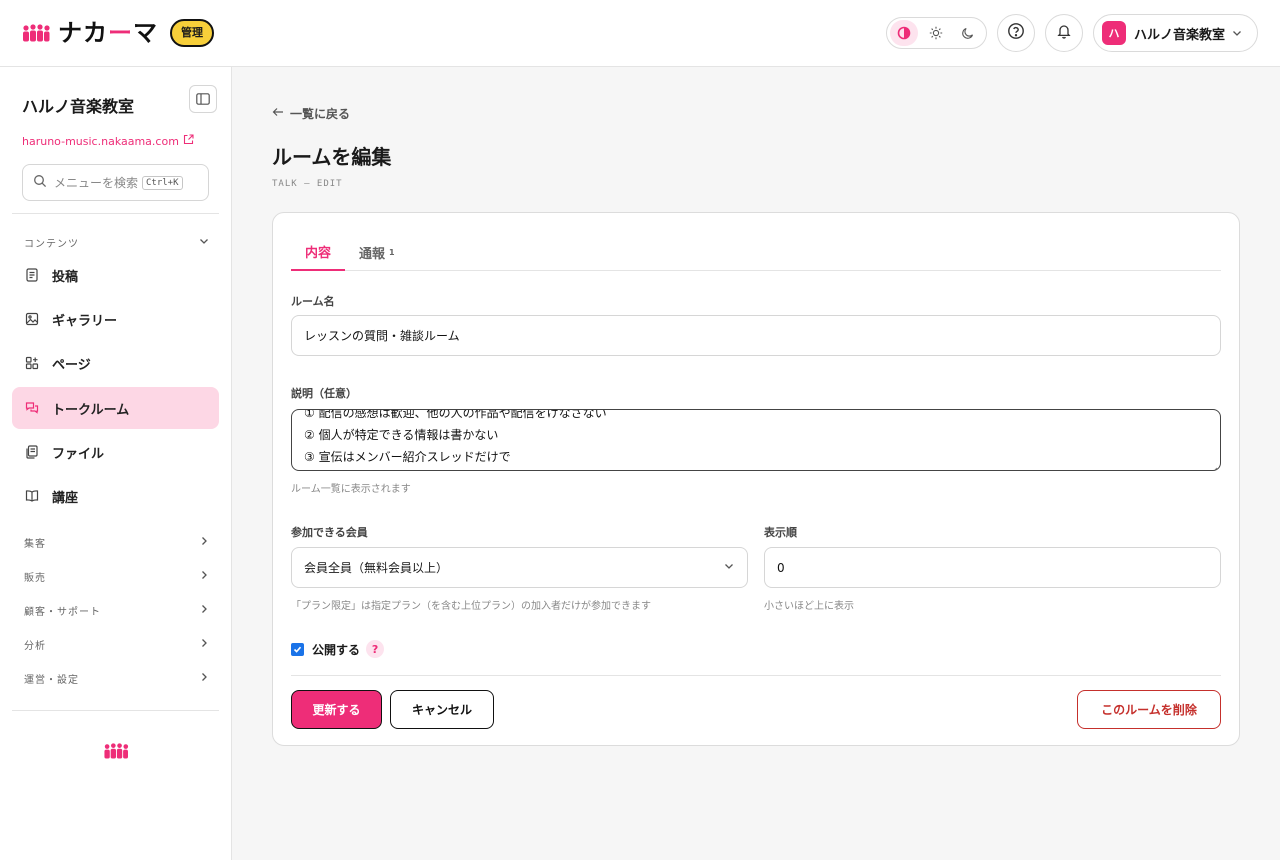 Image resolution: width=1280 pixels, height=860 pixels. What do you see at coordinates (35, 646) in the screenshot?
I see `group-label: 分析` at bounding box center [35, 646].